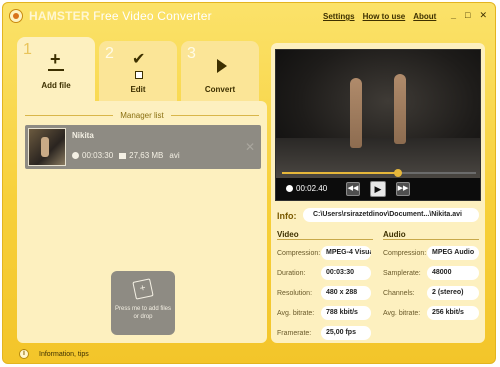 Image resolution: width=500 pixels, height=367 pixels. Describe the element at coordinates (403, 189) in the screenshot. I see `next-frame-button: ▶▶` at that location.